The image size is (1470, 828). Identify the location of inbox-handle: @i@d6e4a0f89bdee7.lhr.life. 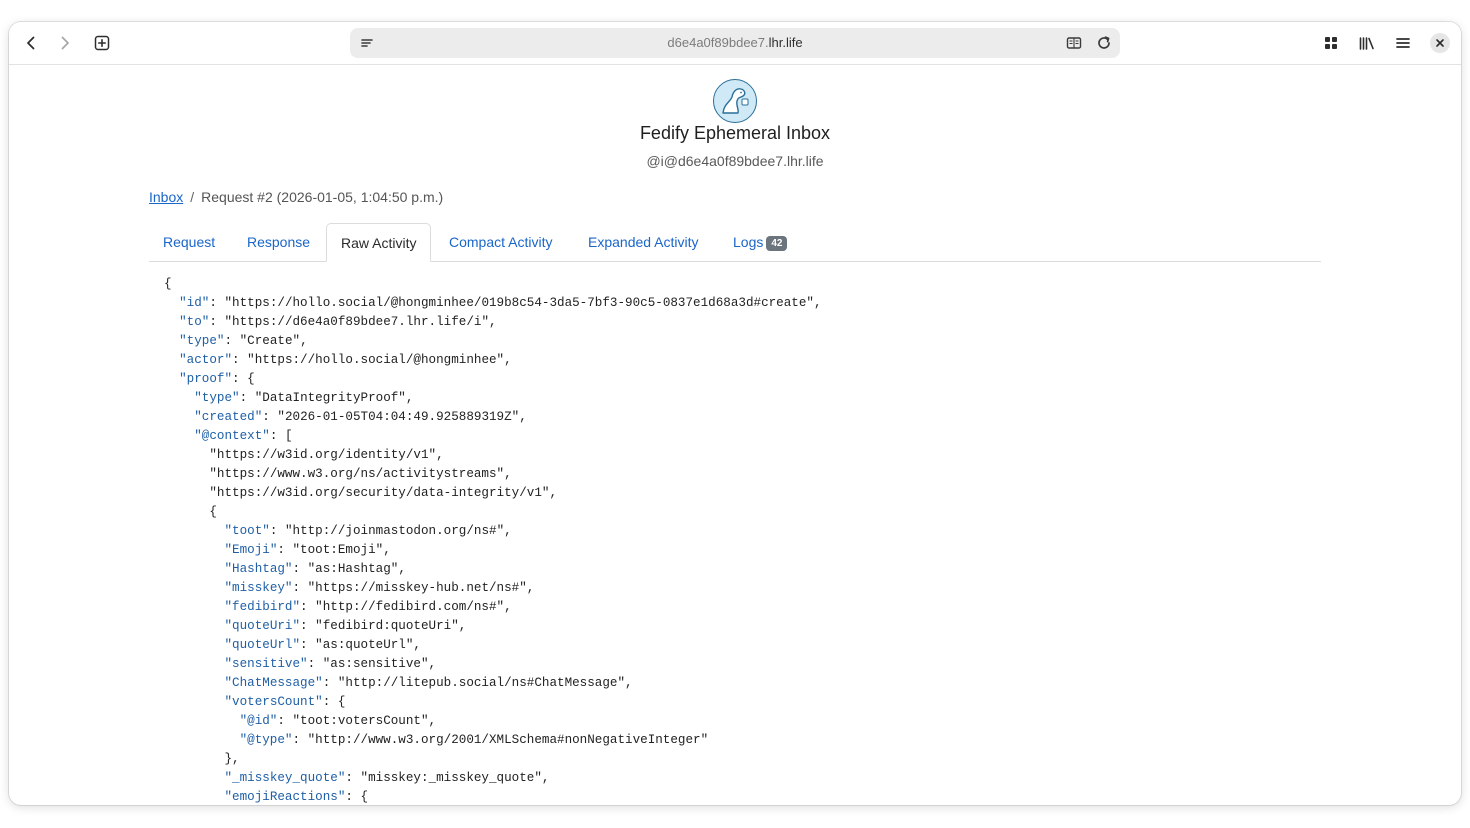
(735, 161).